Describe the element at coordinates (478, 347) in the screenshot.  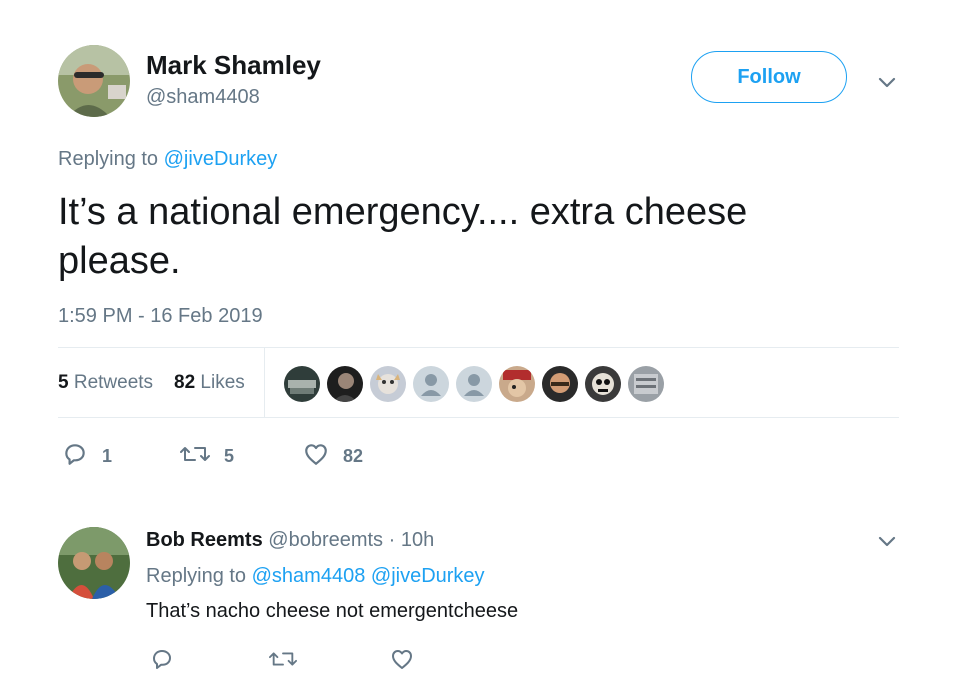
I see `stats-top-divider` at that location.